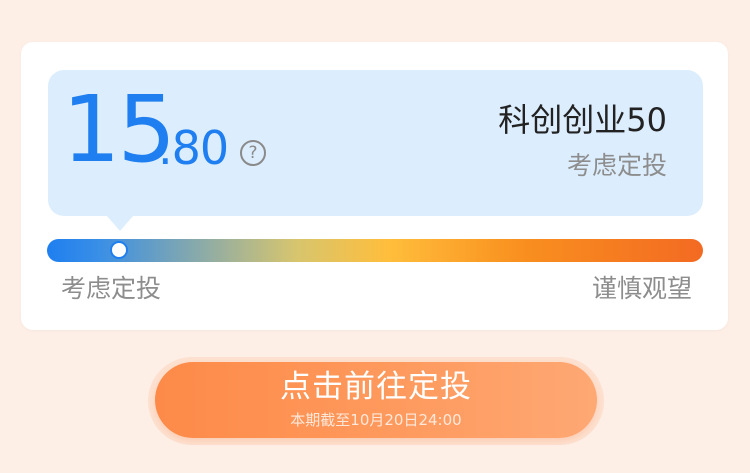 The width and height of the screenshot is (750, 473). I want to click on info-box-pointer, so click(120, 223).